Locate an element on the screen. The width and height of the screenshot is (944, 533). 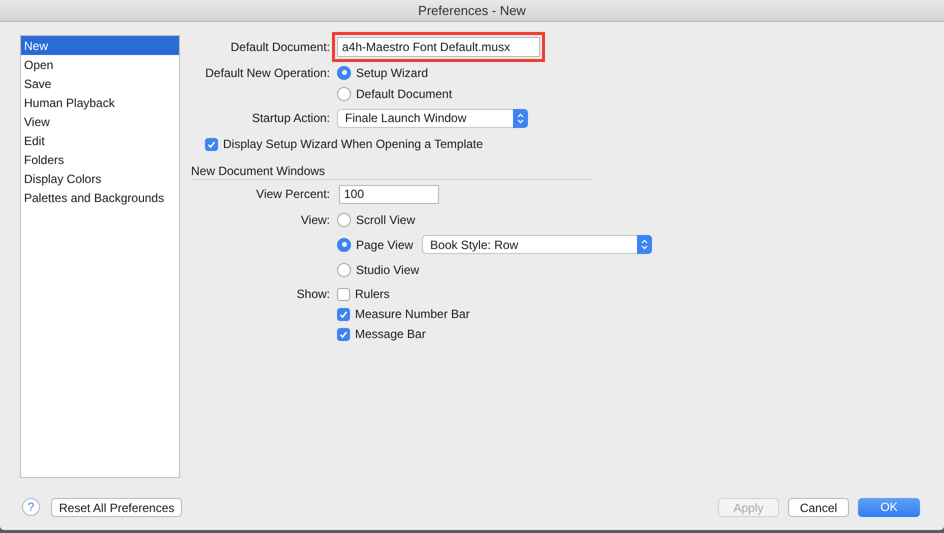
field-label: Default New Operation: is located at coordinates (267, 73).